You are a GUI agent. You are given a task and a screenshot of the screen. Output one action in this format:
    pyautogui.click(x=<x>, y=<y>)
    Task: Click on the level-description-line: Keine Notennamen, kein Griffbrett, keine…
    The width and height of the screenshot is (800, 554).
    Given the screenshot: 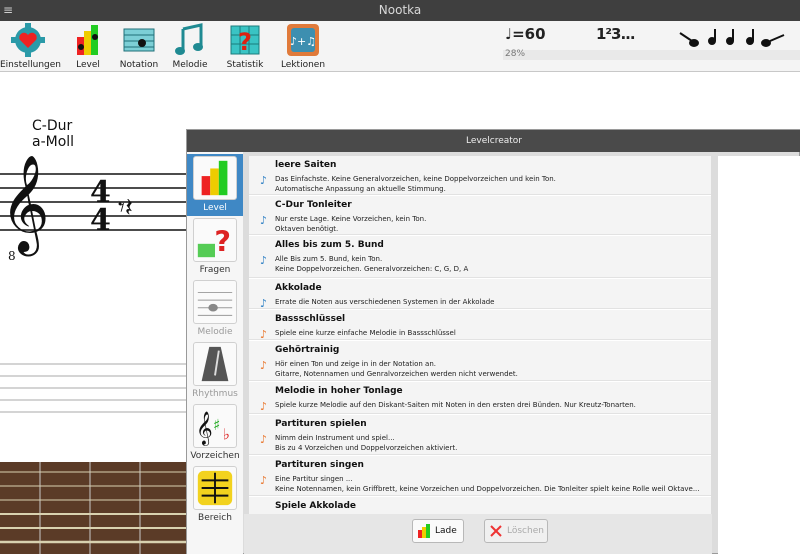 What is the action you would take?
    pyautogui.click(x=487, y=489)
    